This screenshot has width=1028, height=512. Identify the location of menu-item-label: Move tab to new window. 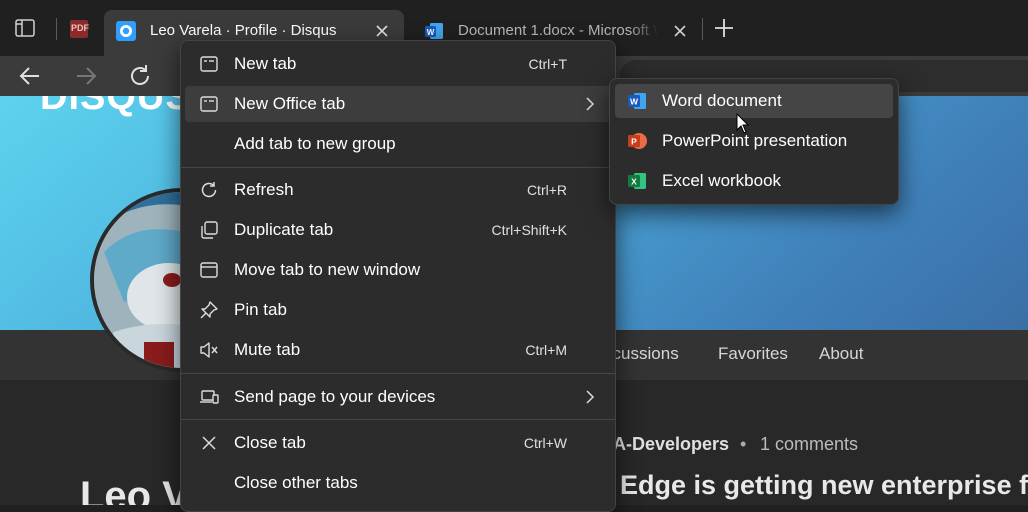
(327, 269).